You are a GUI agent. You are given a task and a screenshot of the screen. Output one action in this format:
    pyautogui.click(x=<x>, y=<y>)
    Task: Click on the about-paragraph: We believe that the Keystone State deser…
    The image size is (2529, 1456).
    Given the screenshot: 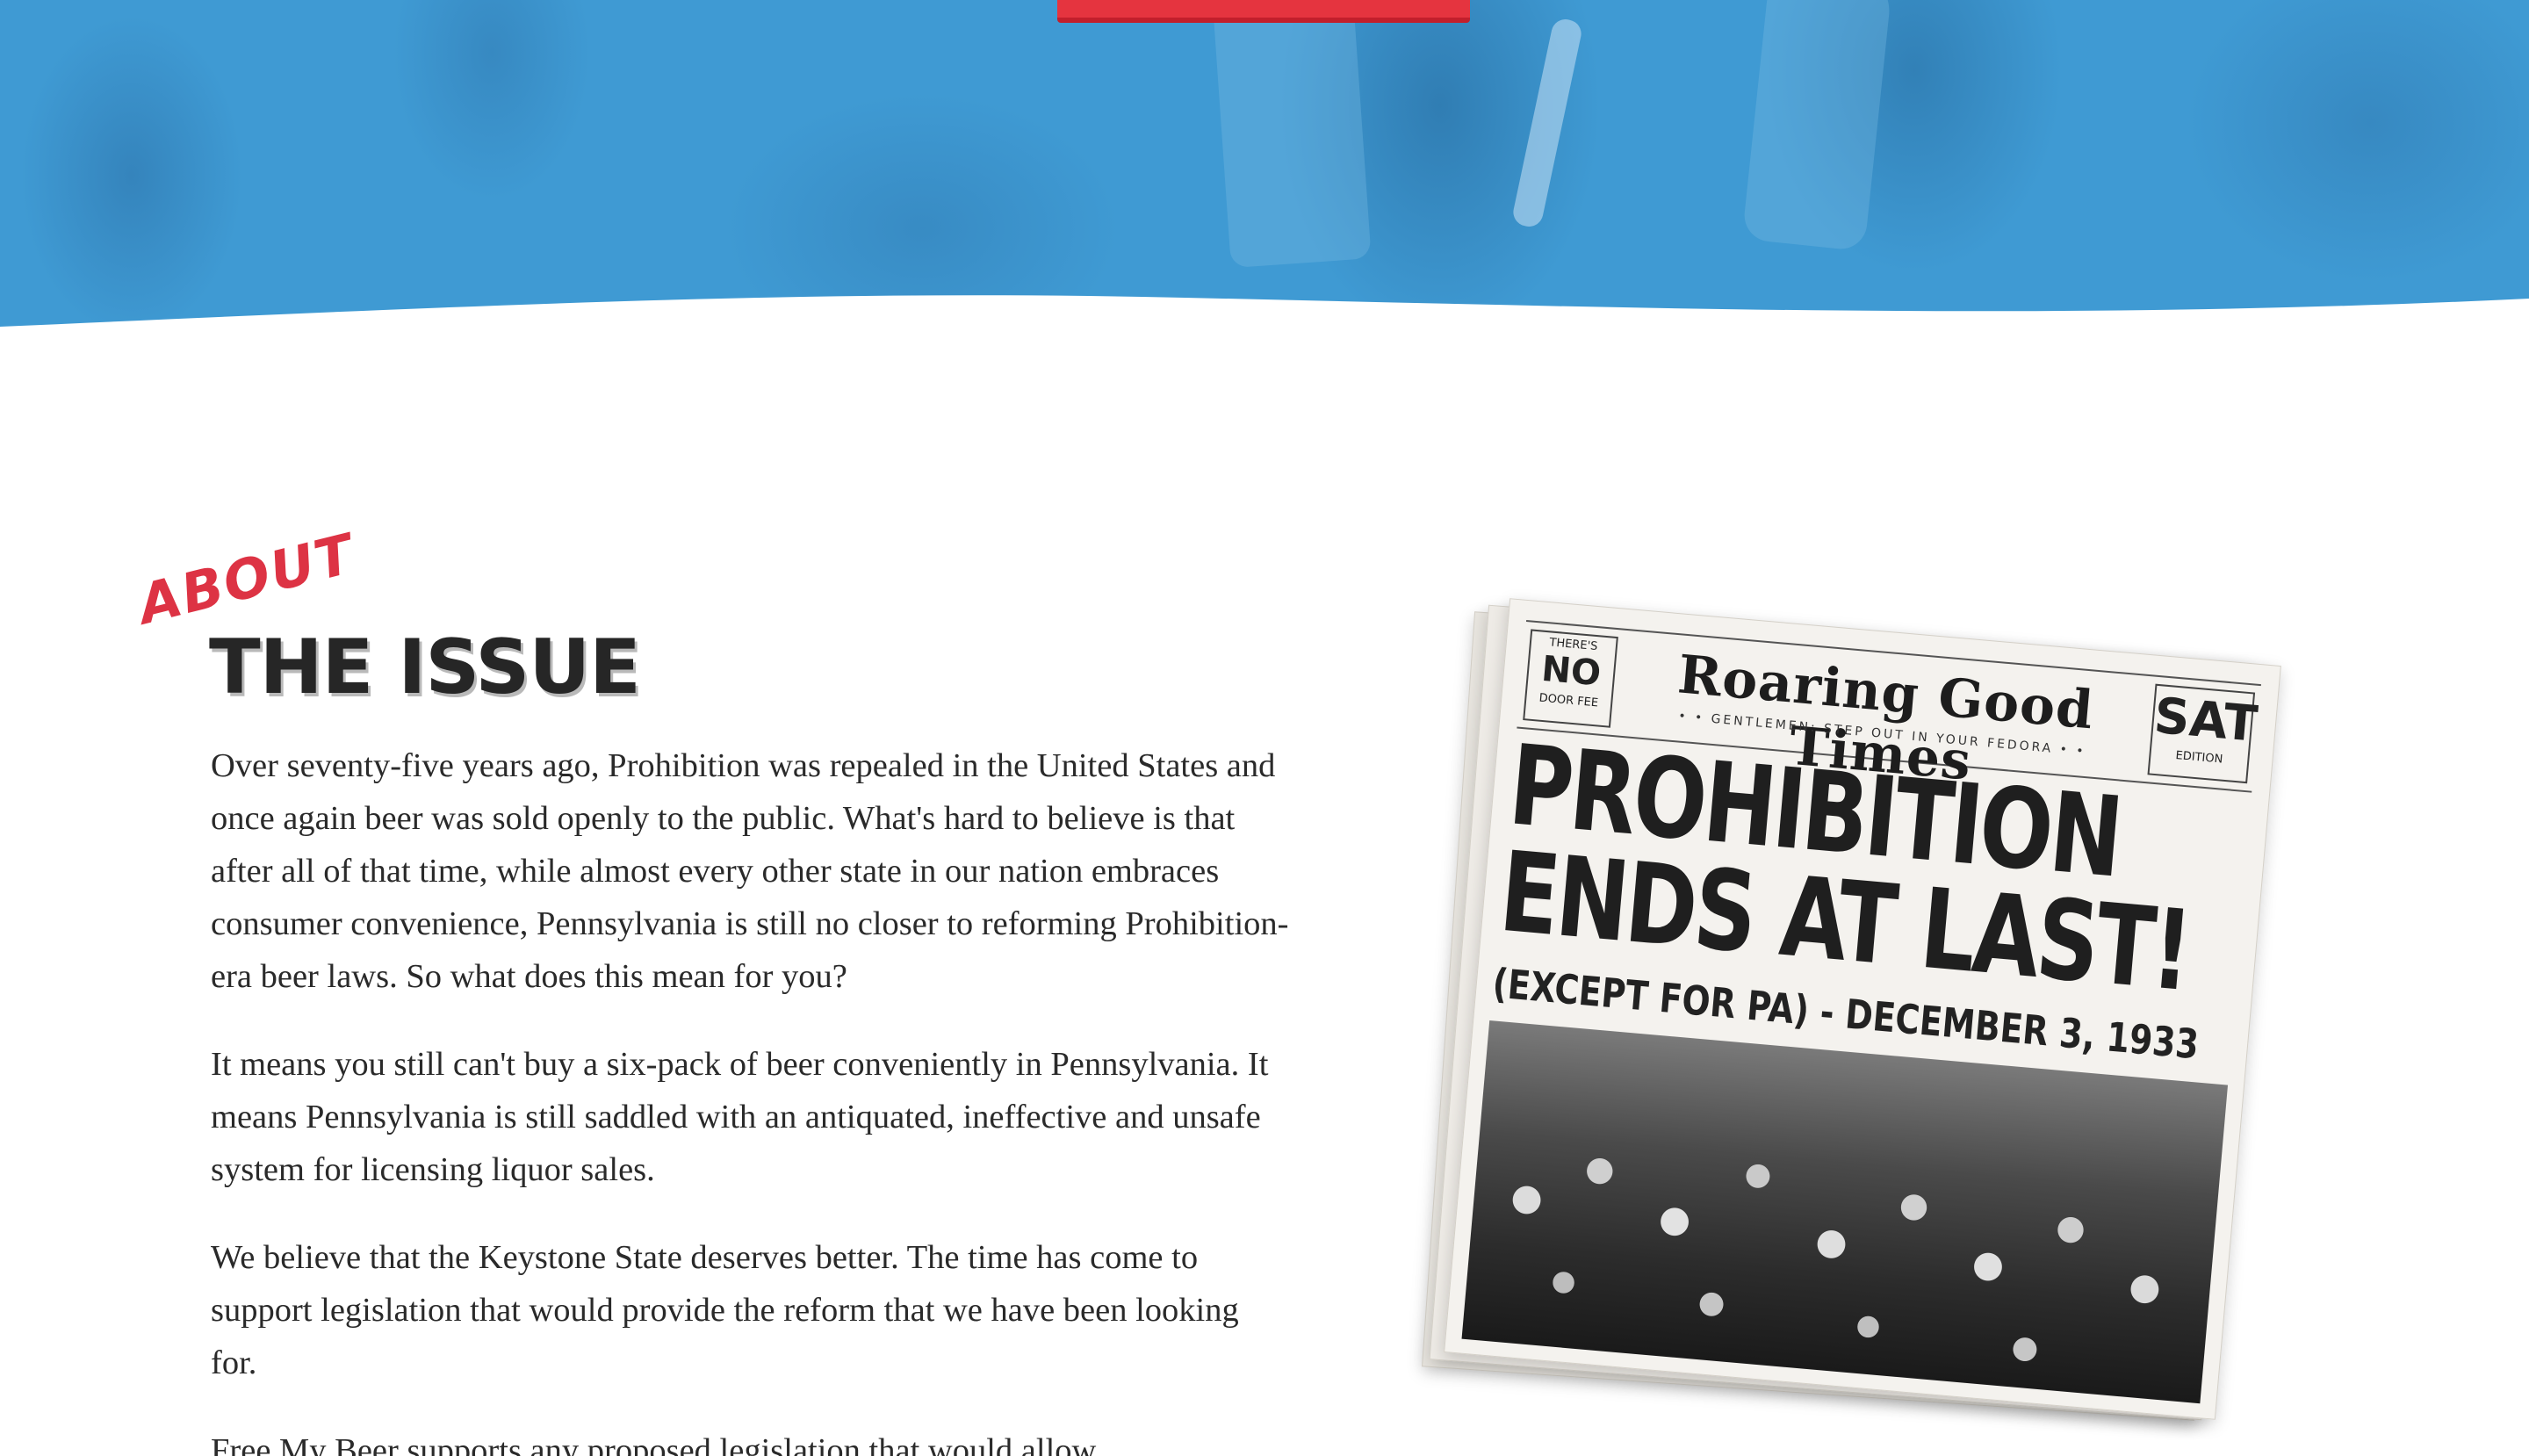 What is the action you would take?
    pyautogui.click(x=725, y=1310)
    